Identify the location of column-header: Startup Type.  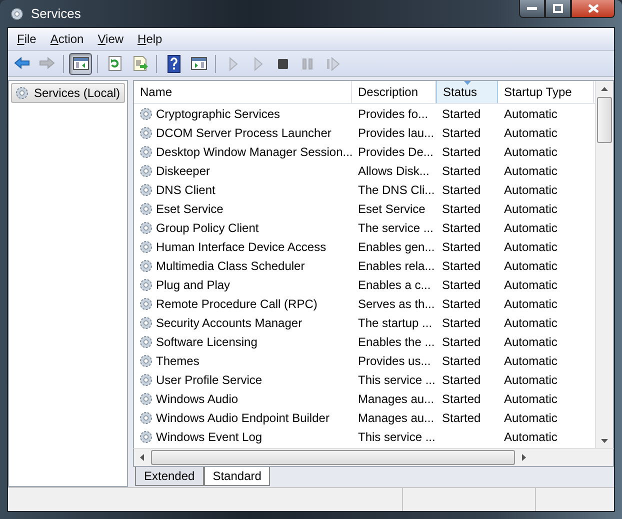
(546, 92).